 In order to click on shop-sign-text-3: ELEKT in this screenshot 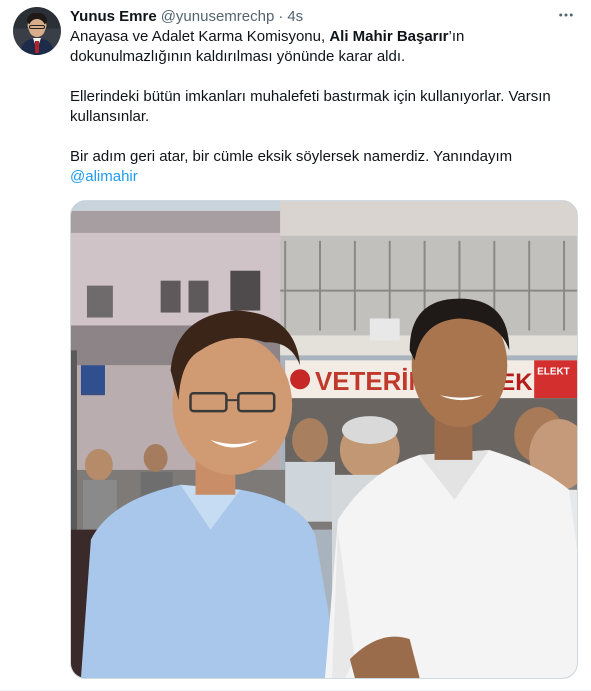, I will do `click(553, 371)`.